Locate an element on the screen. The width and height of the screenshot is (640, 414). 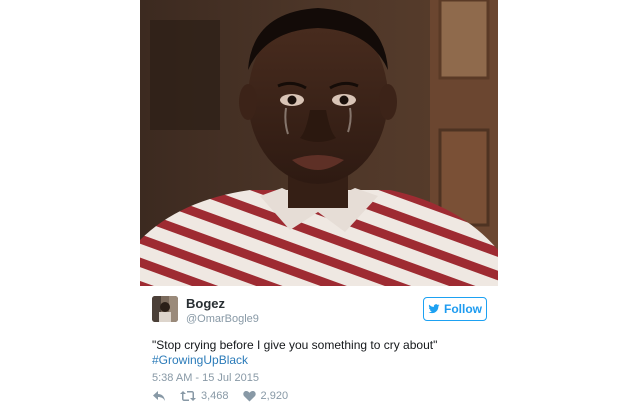
like-action: 2,920 is located at coordinates (265, 396).